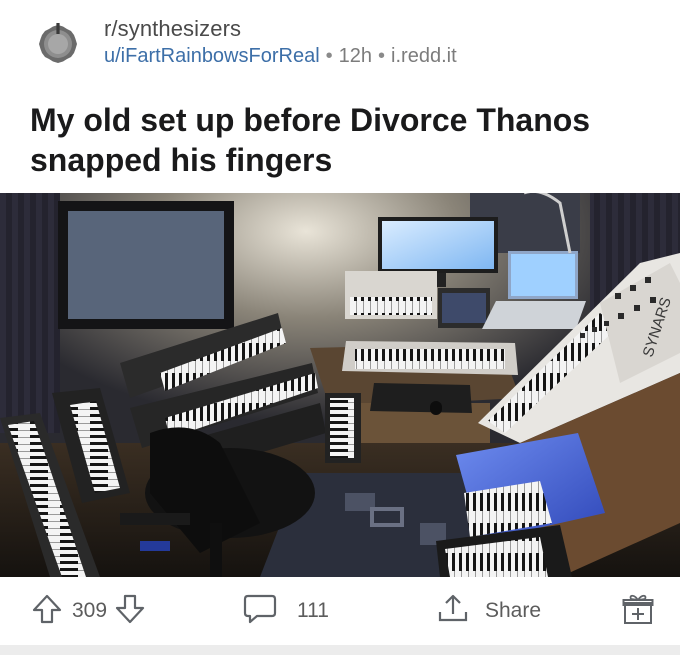 This screenshot has width=680, height=655. Describe the element at coordinates (130, 611) in the screenshot. I see `arrow-down-icon` at that location.